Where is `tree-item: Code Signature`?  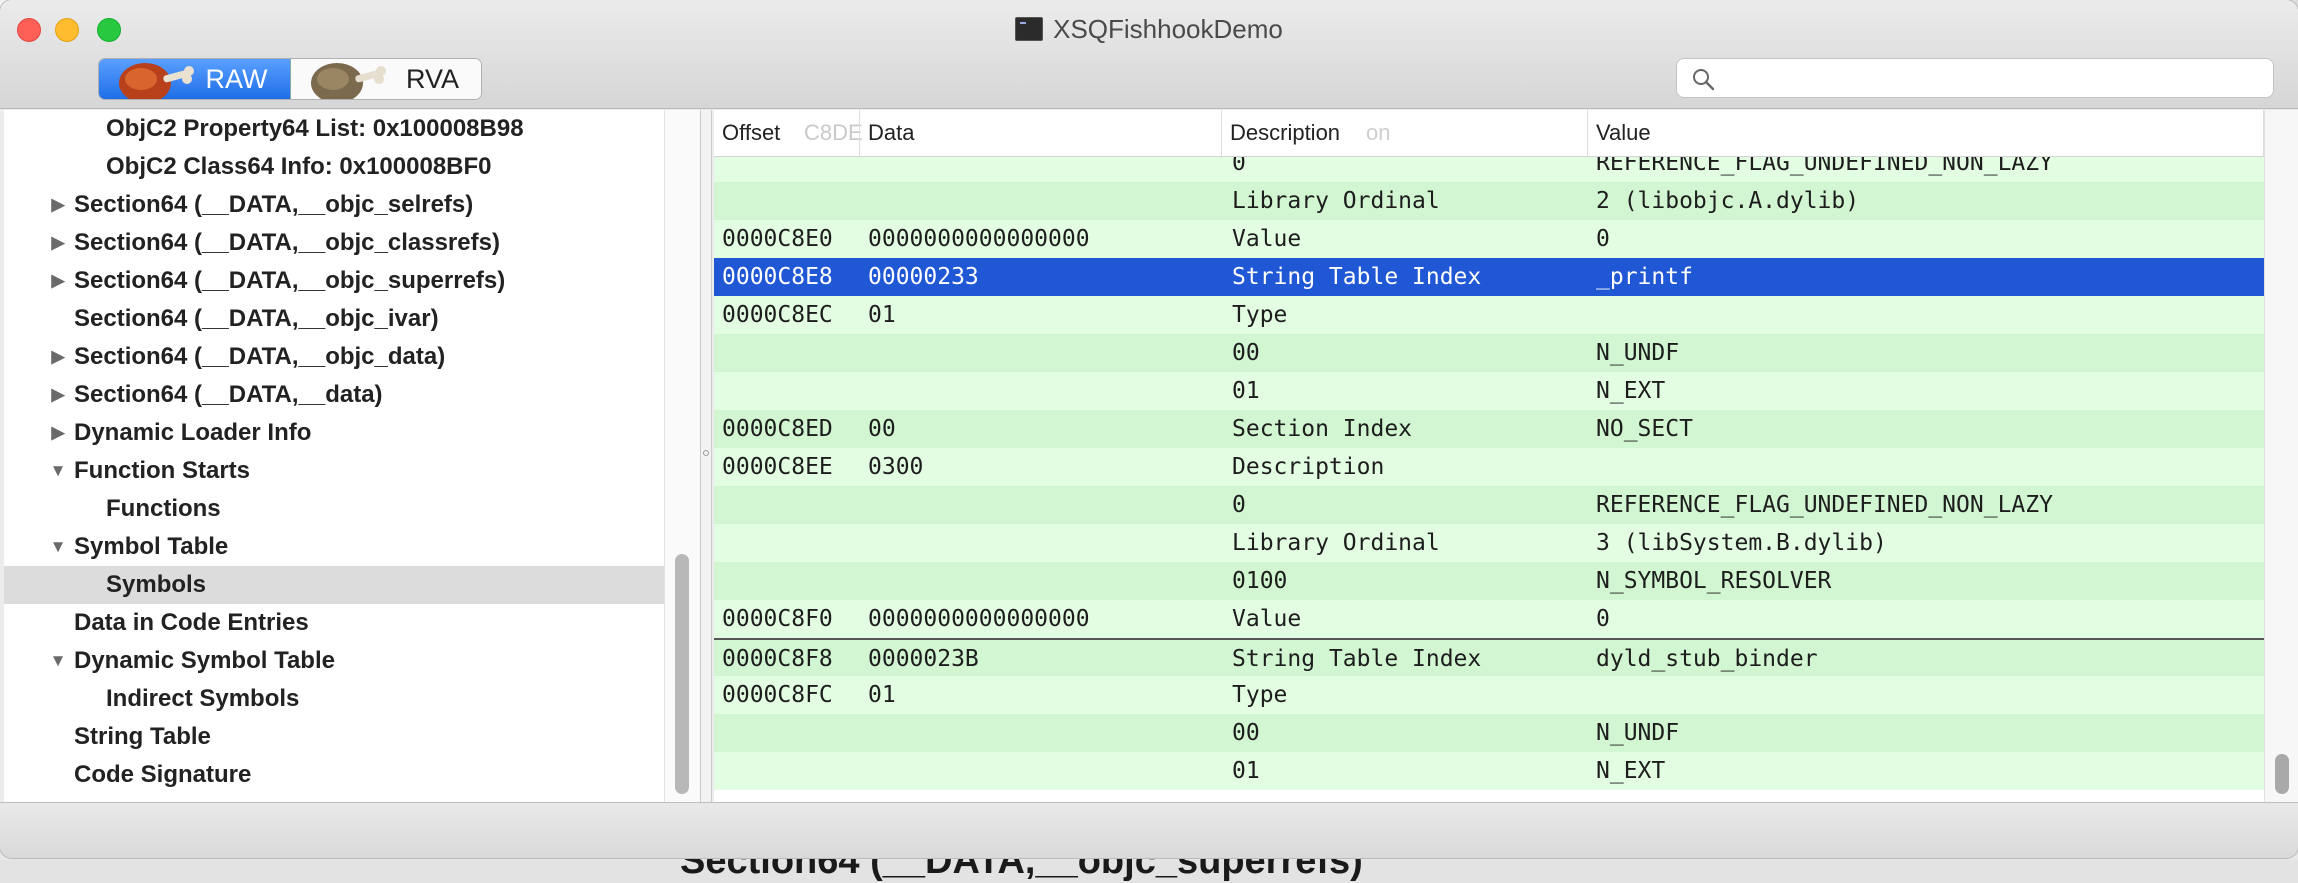
tree-item: Code Signature is located at coordinates (334, 775).